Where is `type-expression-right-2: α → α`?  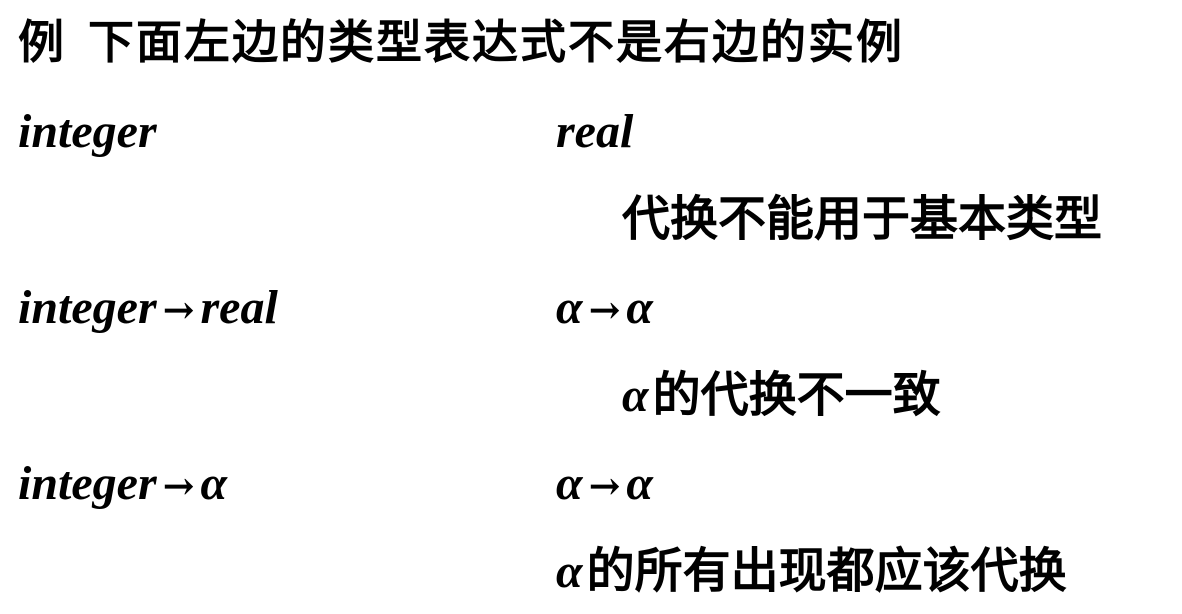
type-expression-right-2: α → α is located at coordinates (604, 309).